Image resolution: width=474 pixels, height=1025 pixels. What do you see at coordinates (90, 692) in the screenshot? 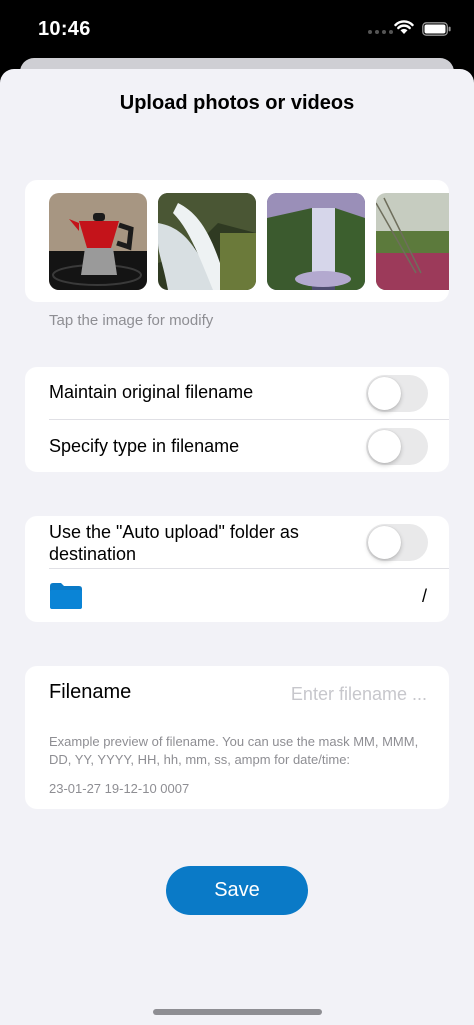
I see `filename-label: Filename` at bounding box center [90, 692].